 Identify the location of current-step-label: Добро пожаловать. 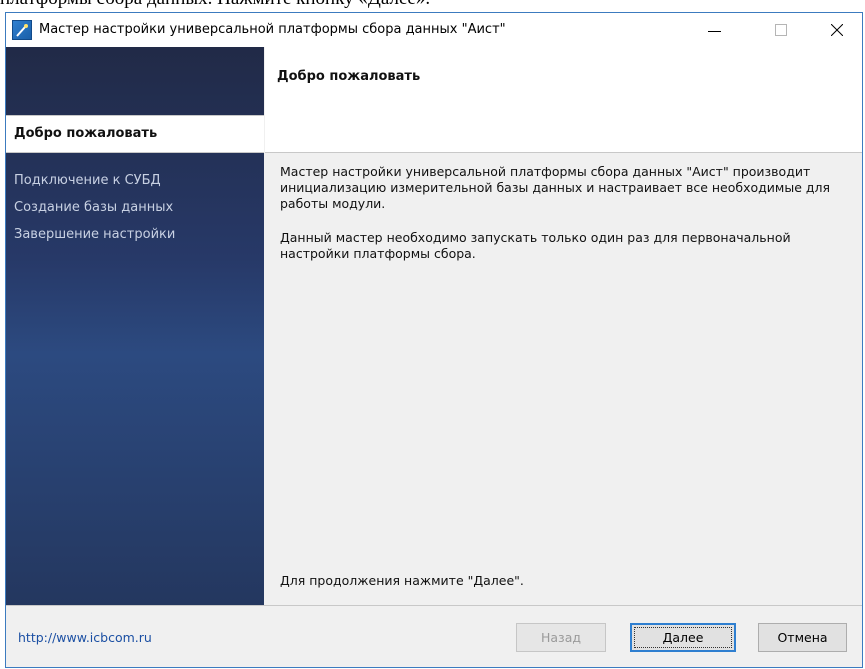
(86, 133).